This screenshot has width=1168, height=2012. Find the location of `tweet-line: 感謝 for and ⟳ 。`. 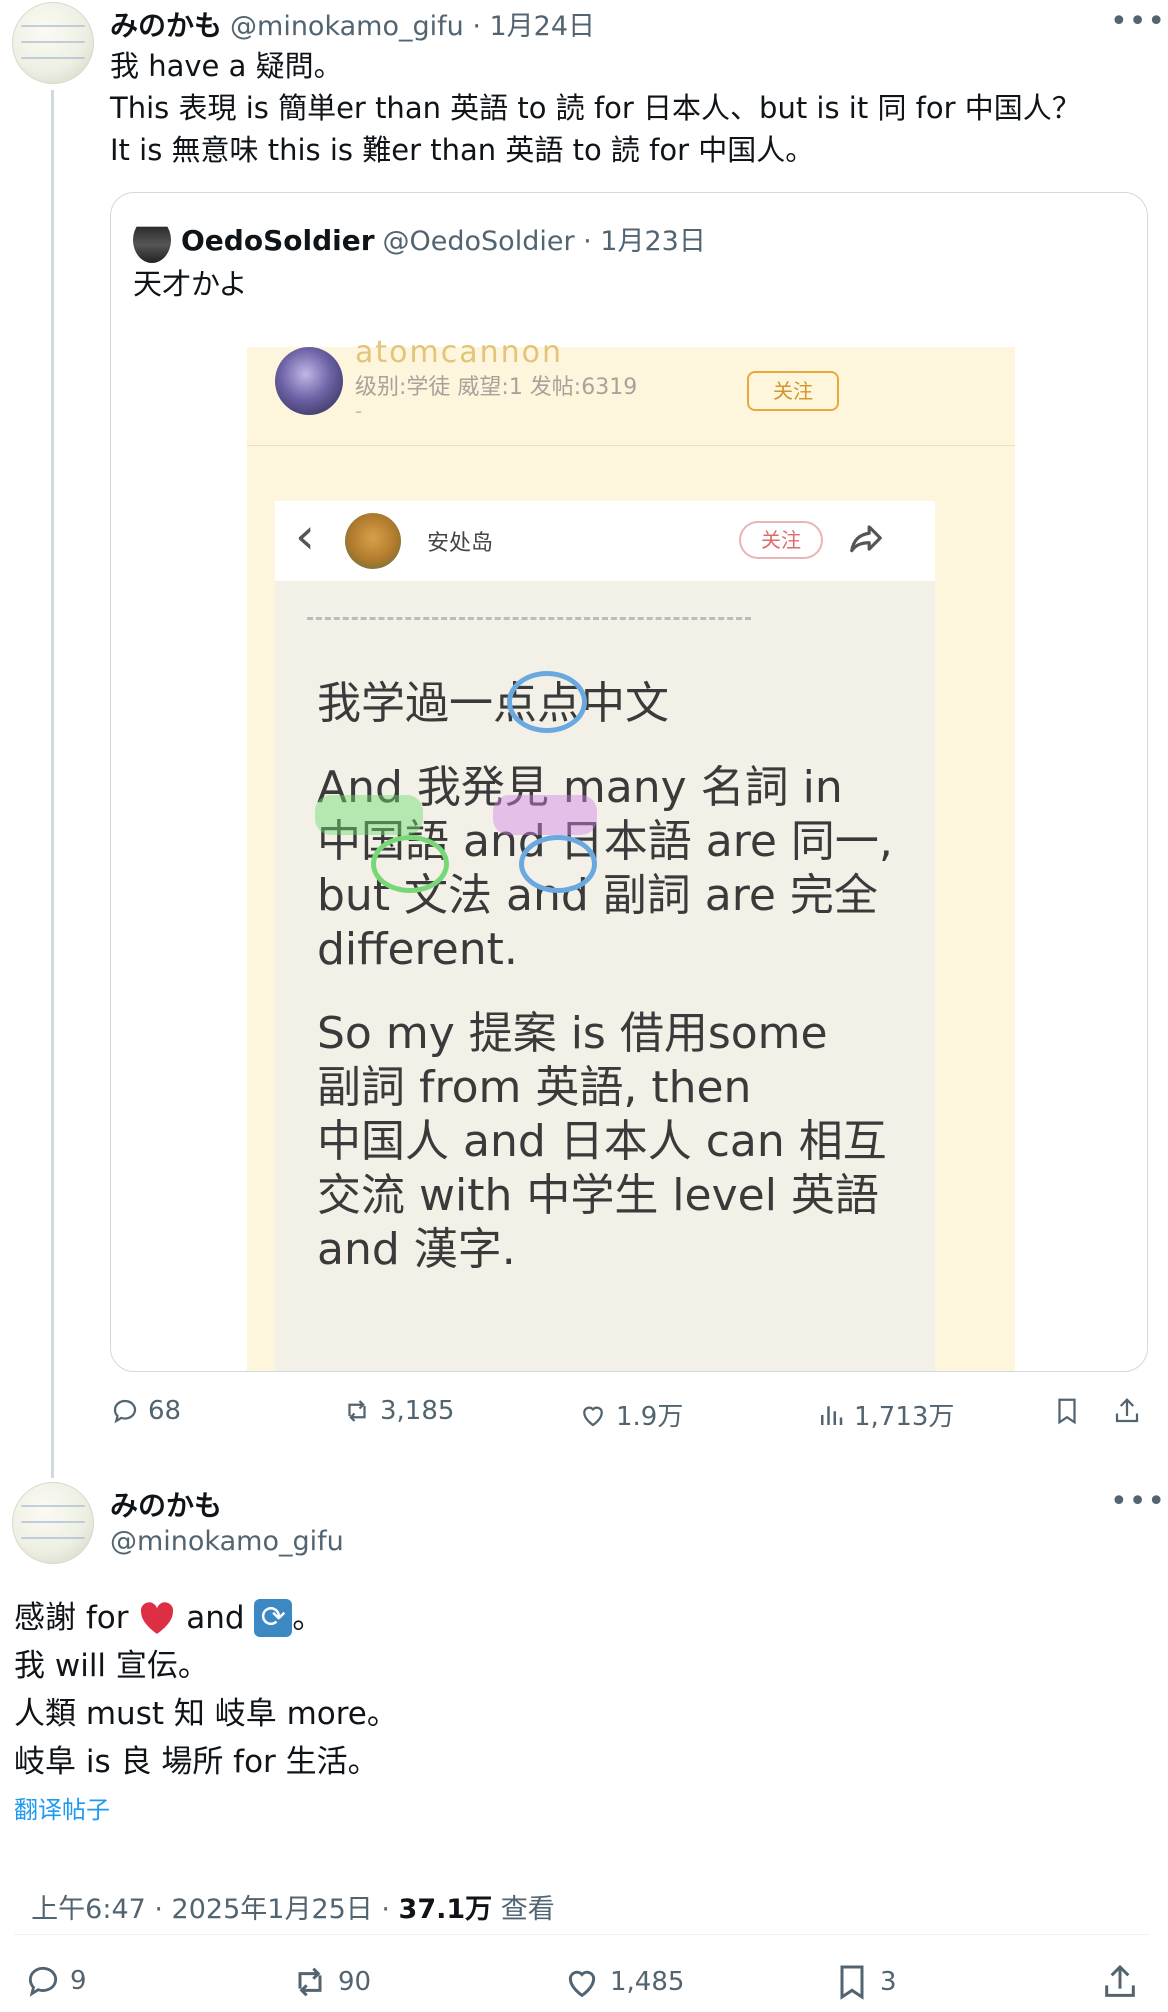

tweet-line: 感謝 for and ⟳ 。 is located at coordinates (206, 1618).